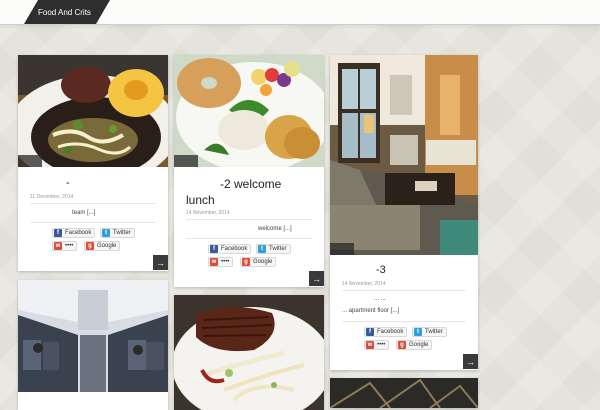 This screenshot has width=600, height=410. I want to click on post-image-lunch-plate, so click(249, 111).